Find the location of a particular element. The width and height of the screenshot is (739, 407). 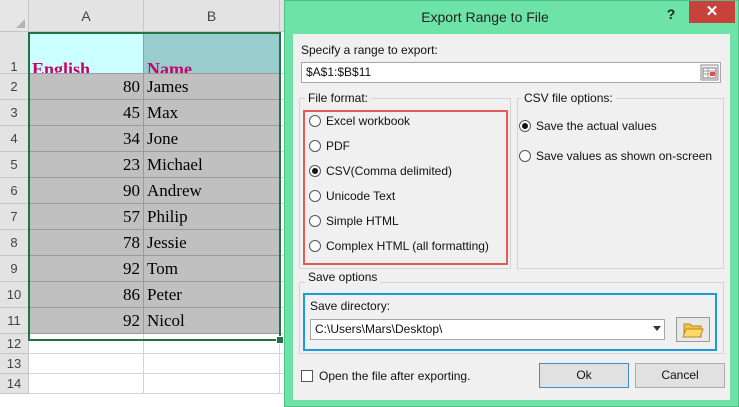

file-format-highlight-box is located at coordinates (405, 187).